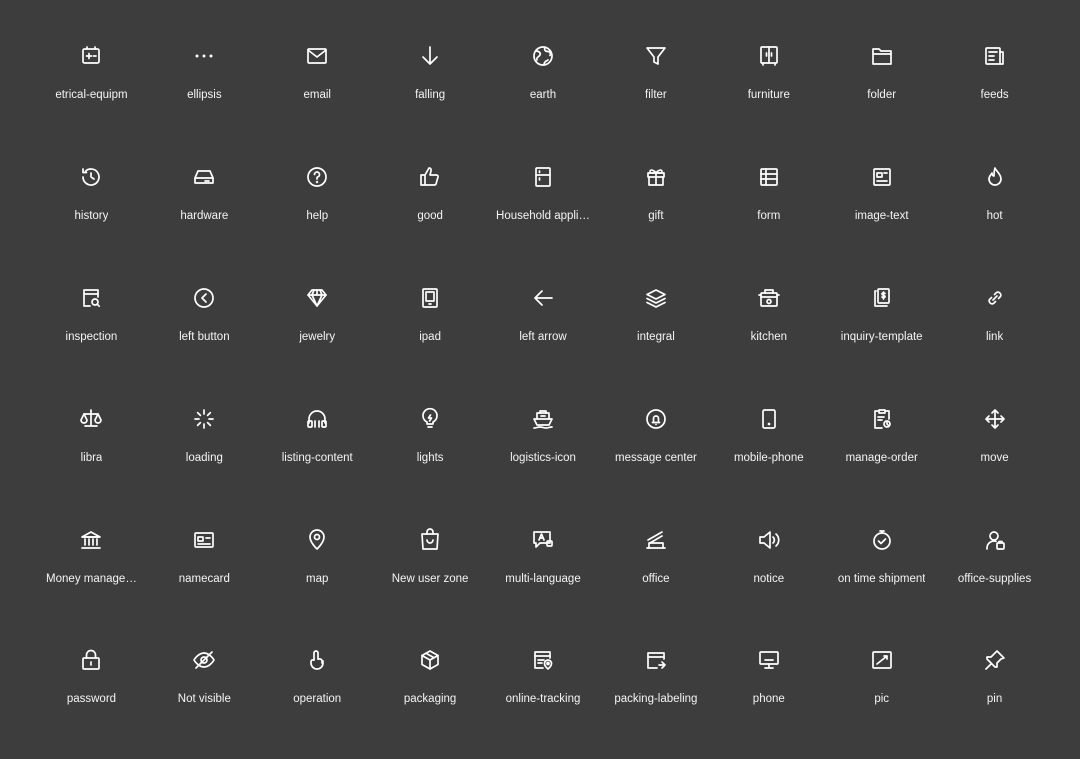 The image size is (1080, 759). I want to click on icon-label: logistics-icon, so click(543, 457).